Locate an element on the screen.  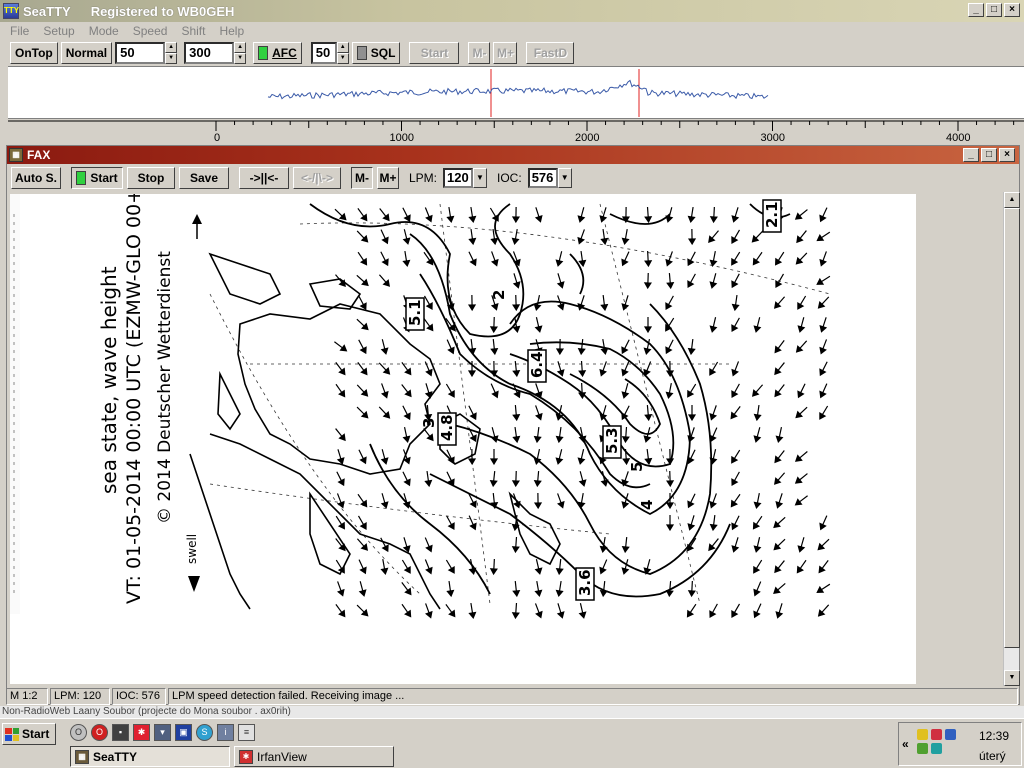
shift-spinner-value: 50 is located at coordinates (140, 53).